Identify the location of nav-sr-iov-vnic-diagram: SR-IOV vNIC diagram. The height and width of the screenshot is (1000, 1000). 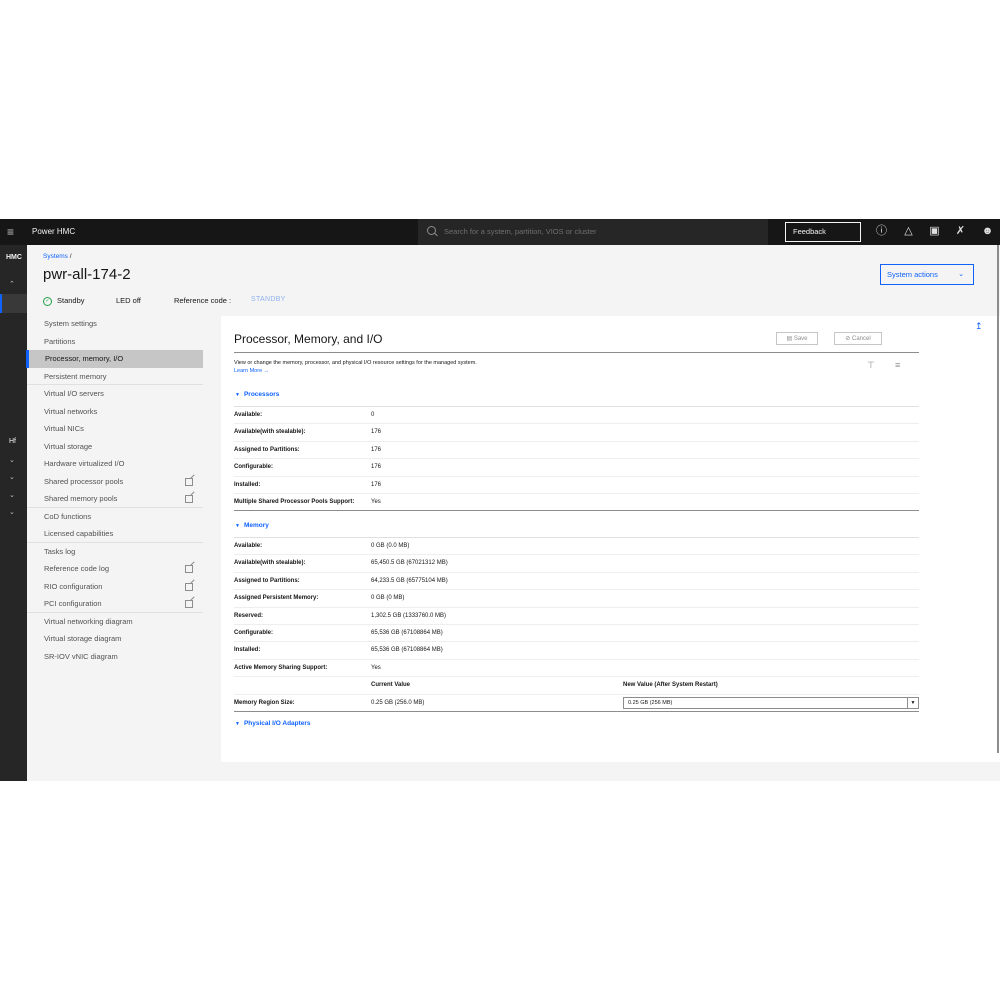
(115, 657).